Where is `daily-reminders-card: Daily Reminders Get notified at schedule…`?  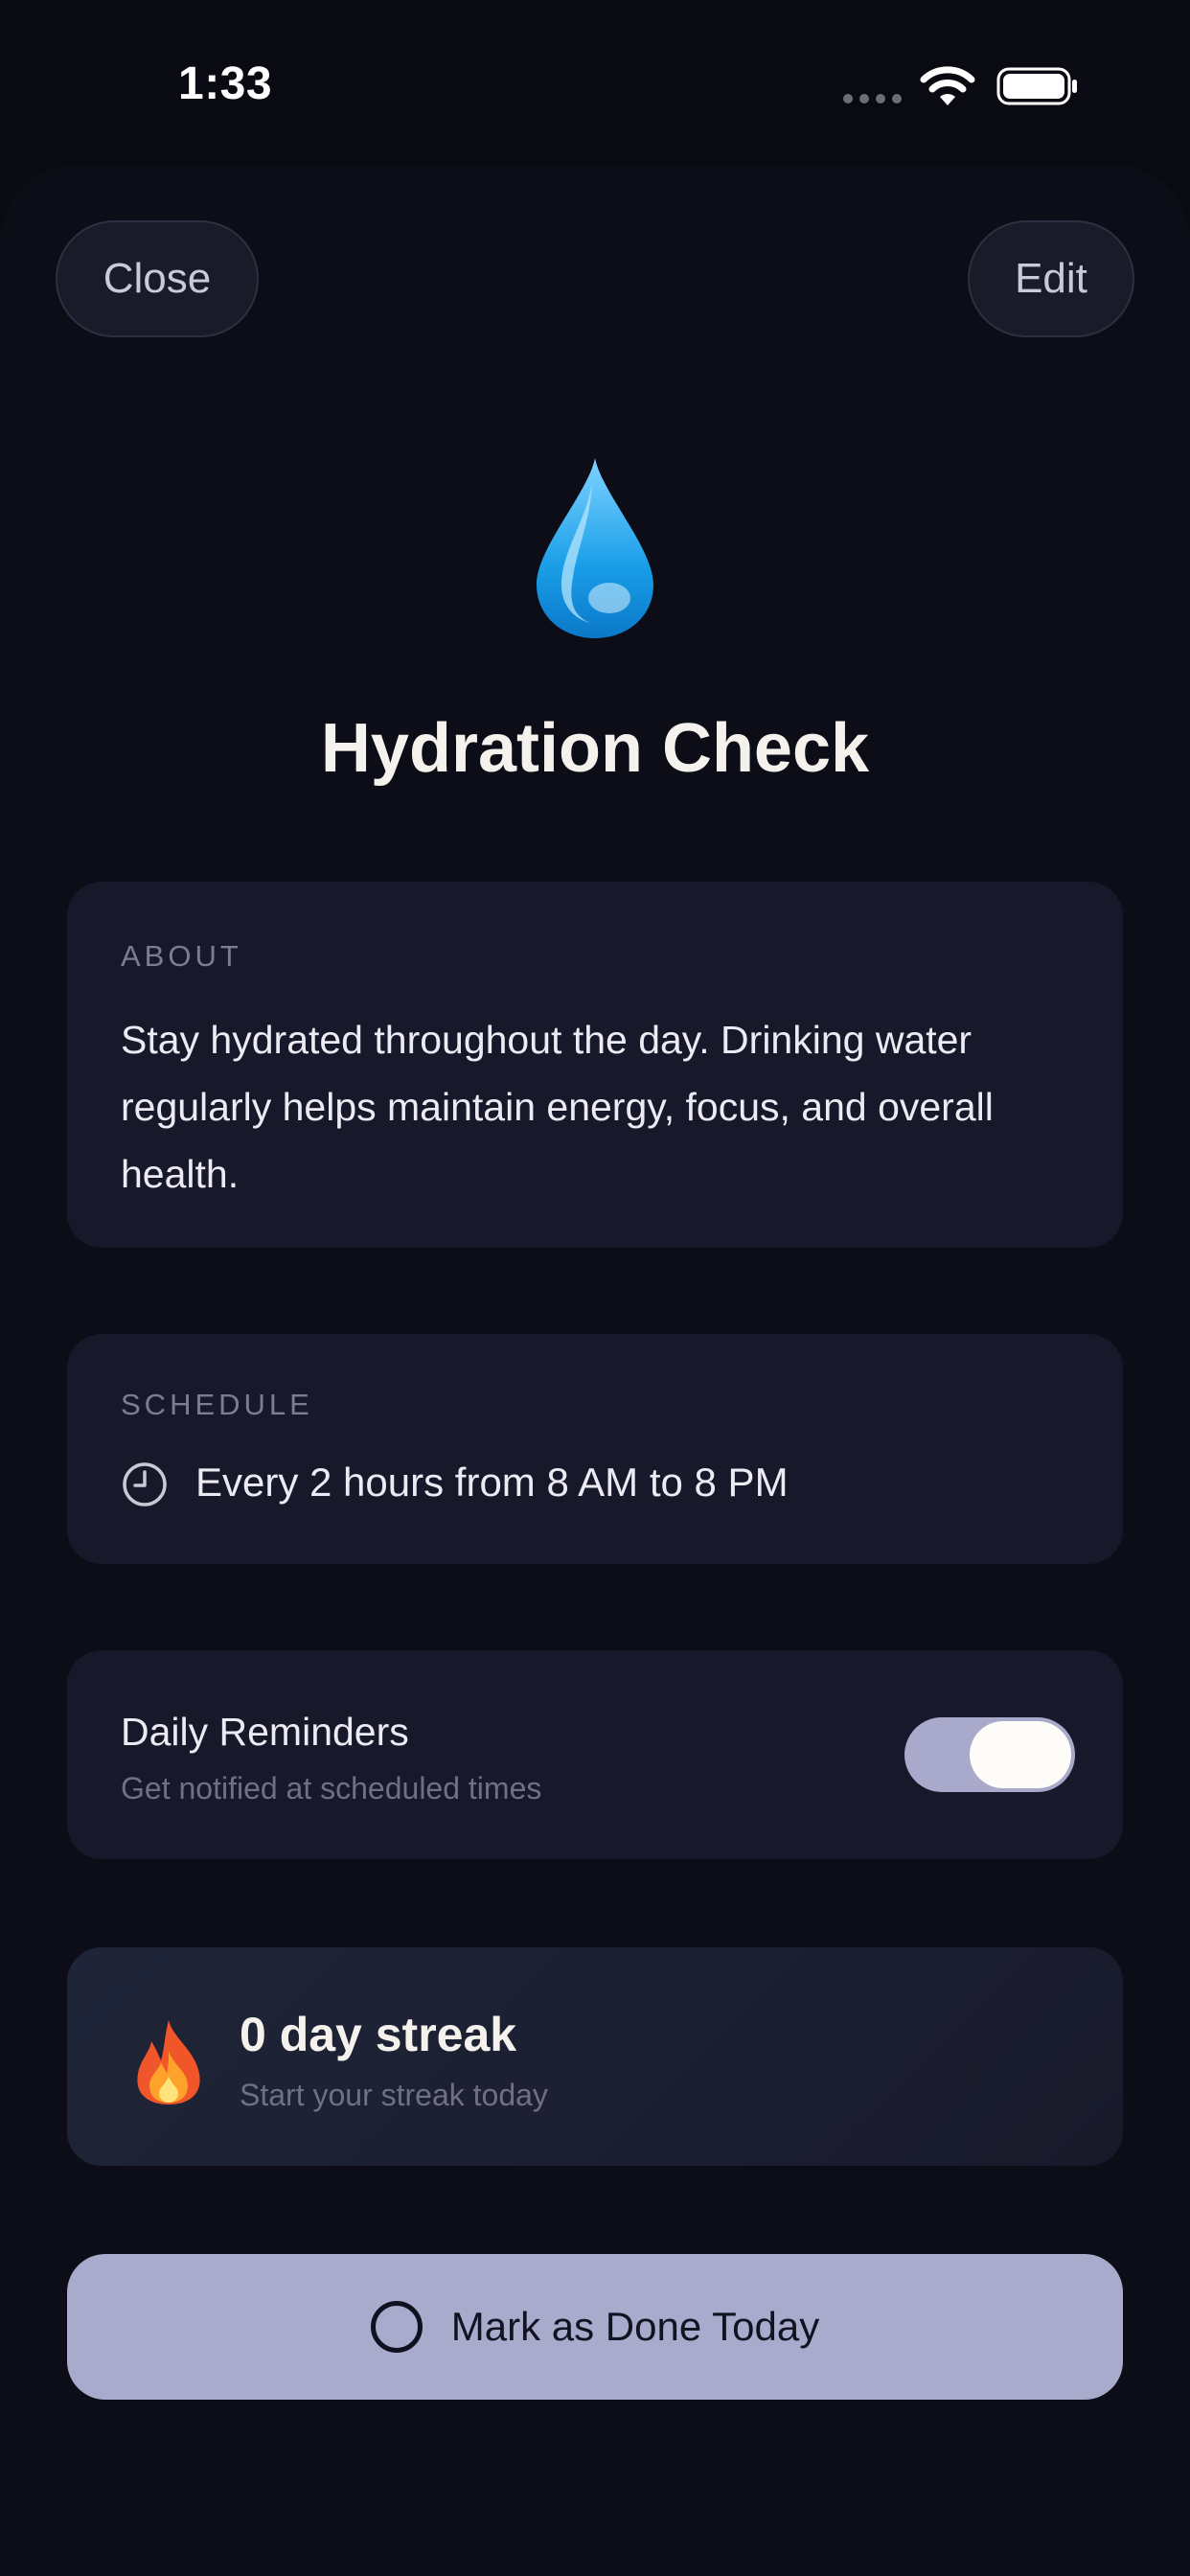
daily-reminders-card: Daily Reminders Get notified at schedule… is located at coordinates (595, 1754).